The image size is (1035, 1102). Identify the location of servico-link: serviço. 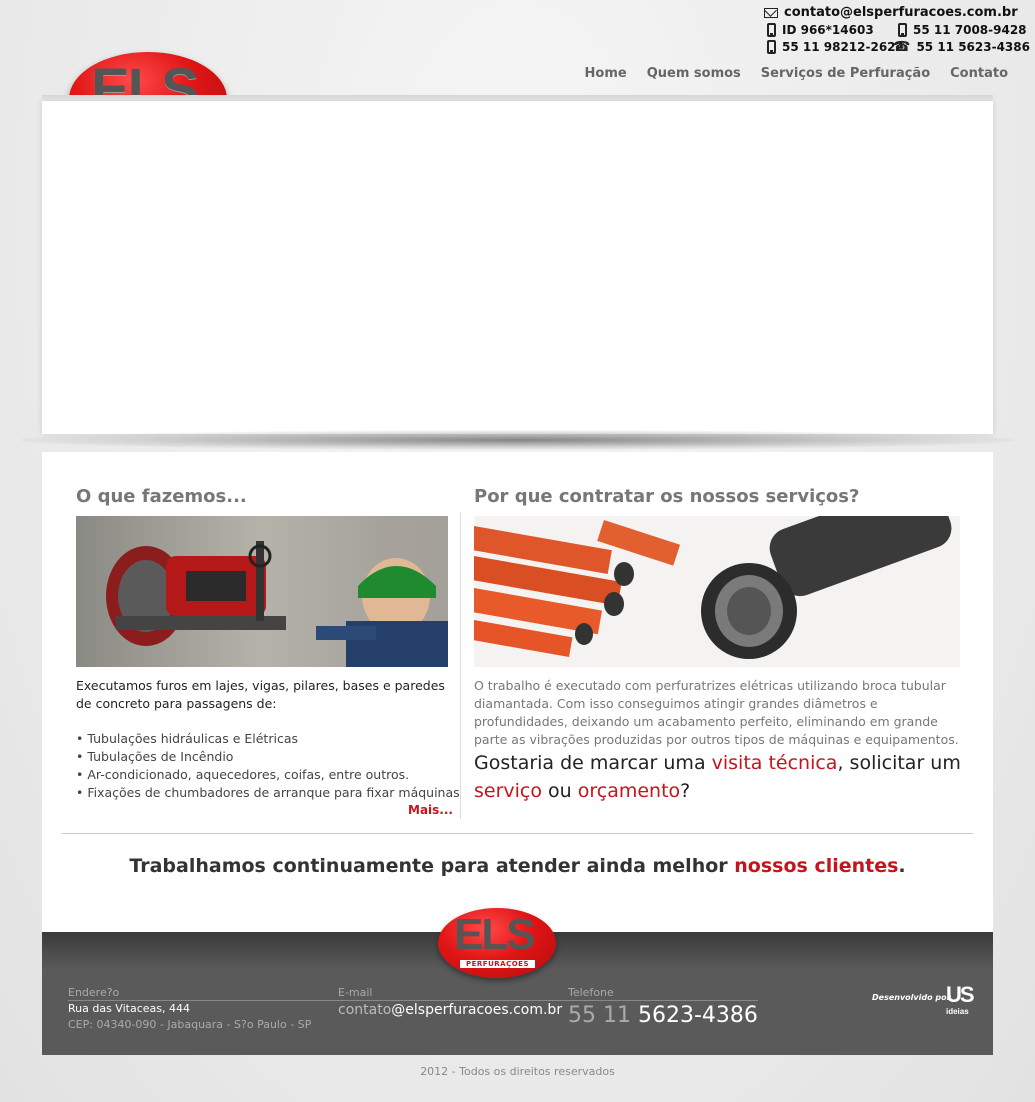
(508, 791).